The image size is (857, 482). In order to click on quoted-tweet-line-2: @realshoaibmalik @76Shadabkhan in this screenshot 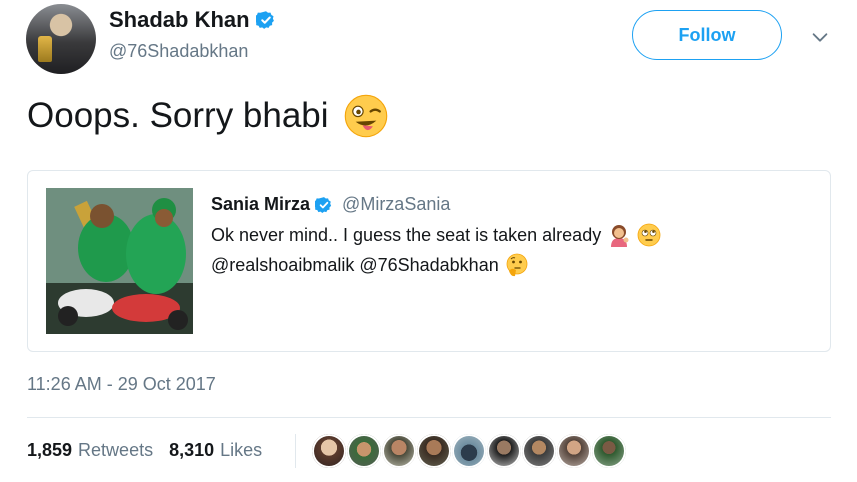, I will do `click(370, 265)`.